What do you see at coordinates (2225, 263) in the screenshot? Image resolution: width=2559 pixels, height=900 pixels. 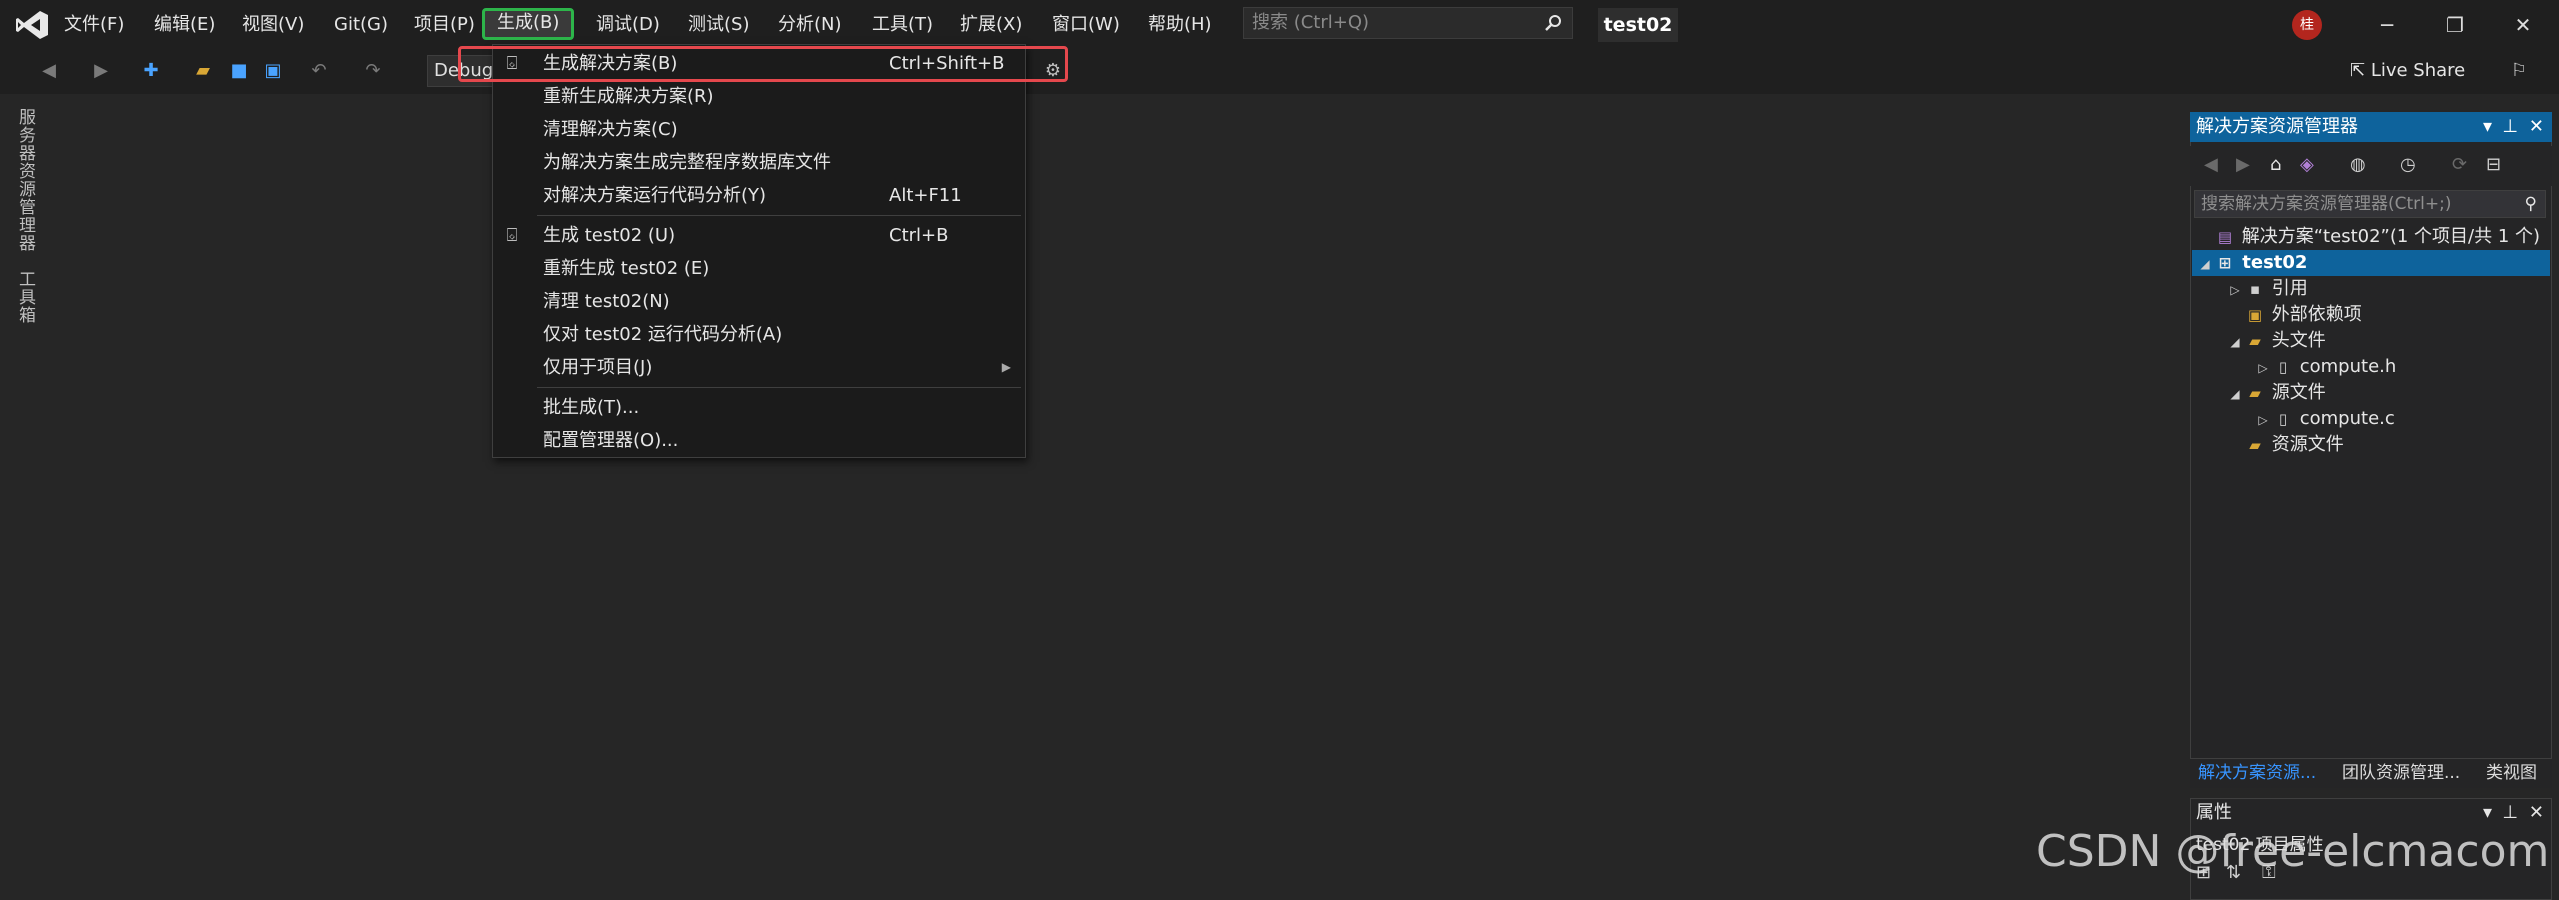 I see `project-icon: ⊞` at bounding box center [2225, 263].